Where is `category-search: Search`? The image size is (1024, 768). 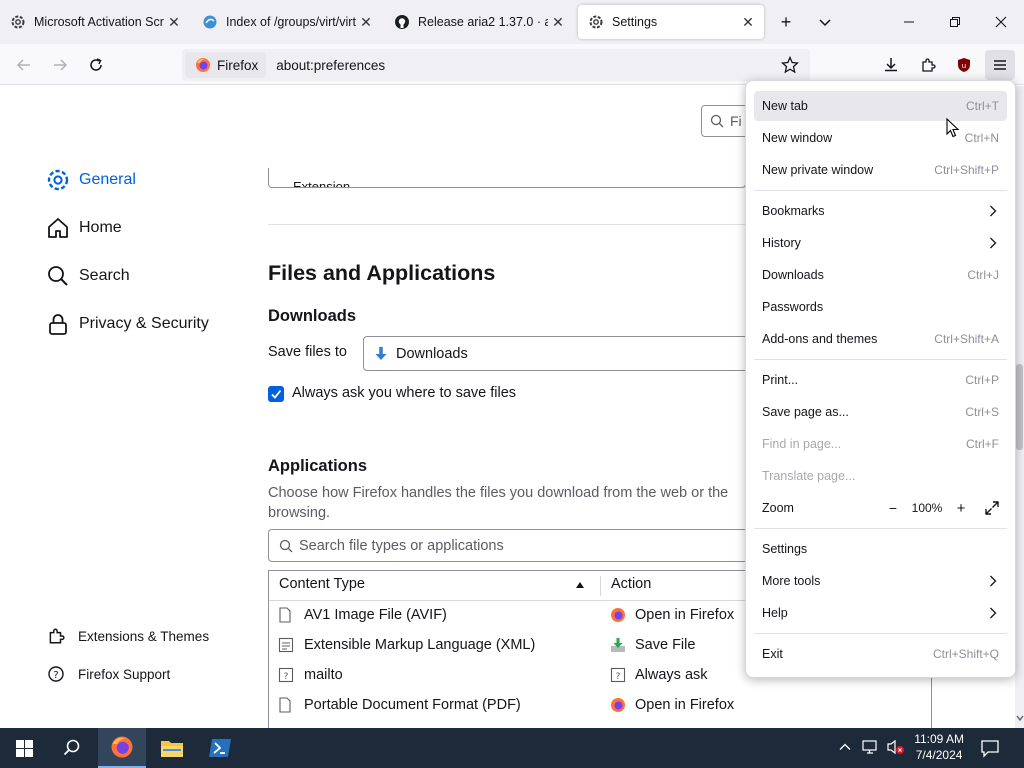
category-search: Search is located at coordinates (87, 276).